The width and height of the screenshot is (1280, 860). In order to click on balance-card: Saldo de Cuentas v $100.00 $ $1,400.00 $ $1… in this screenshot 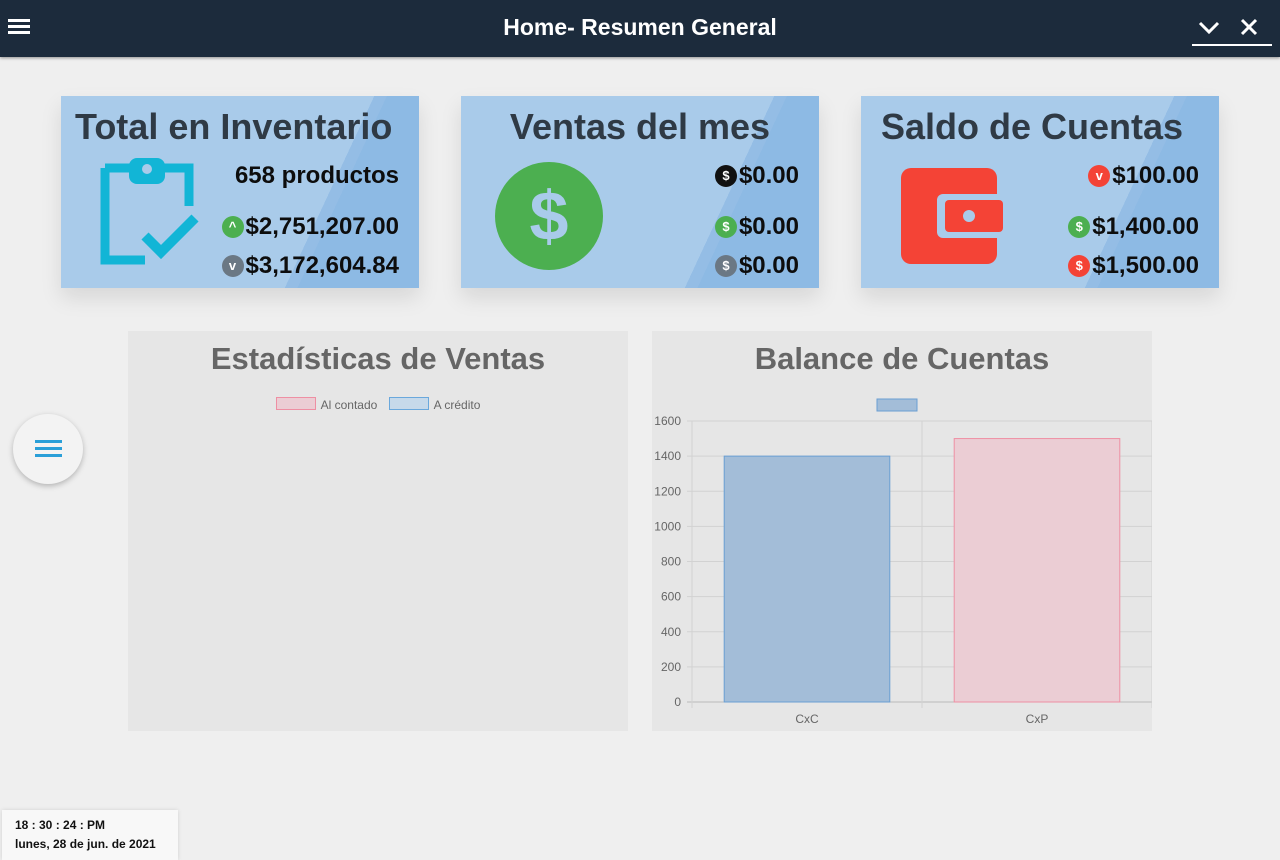, I will do `click(1040, 192)`.